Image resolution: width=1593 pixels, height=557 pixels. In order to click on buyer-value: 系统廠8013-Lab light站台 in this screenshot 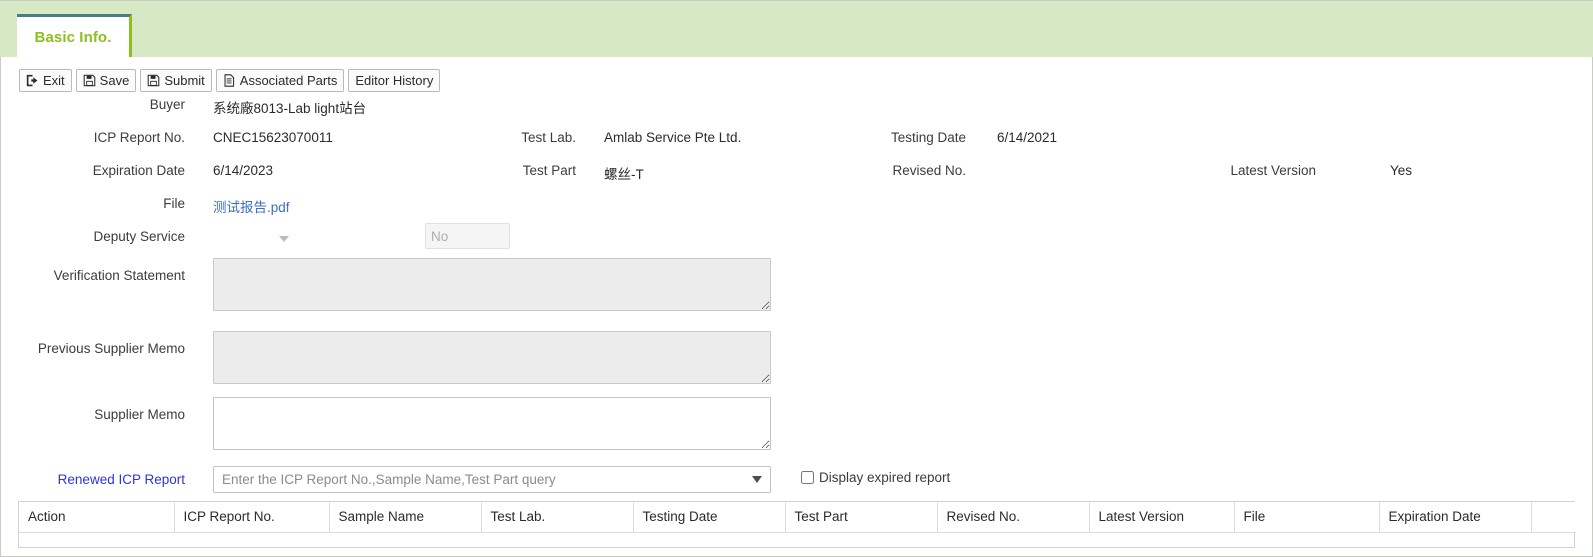, I will do `click(290, 108)`.